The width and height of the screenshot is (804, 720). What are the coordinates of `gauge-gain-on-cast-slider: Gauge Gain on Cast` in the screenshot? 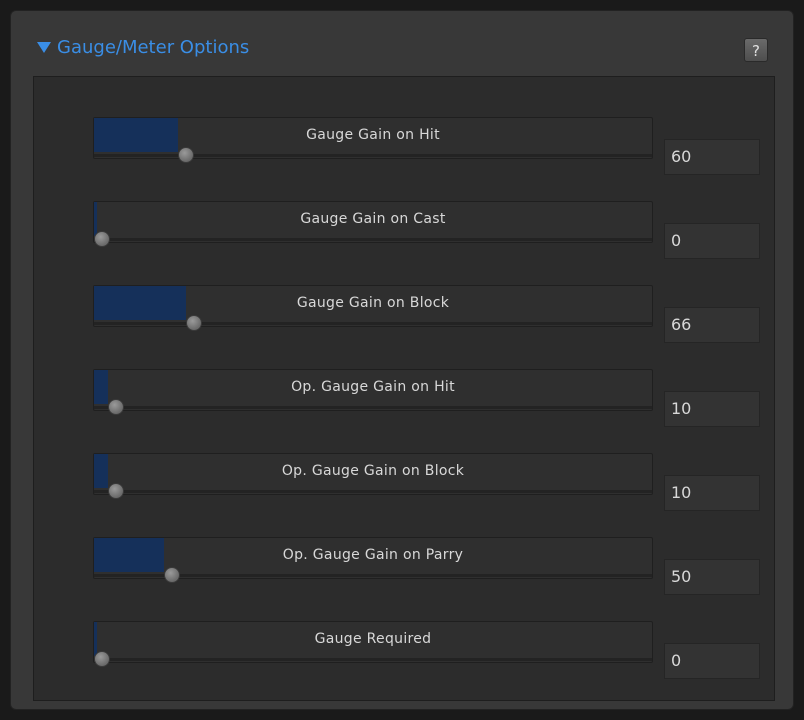 It's located at (373, 224).